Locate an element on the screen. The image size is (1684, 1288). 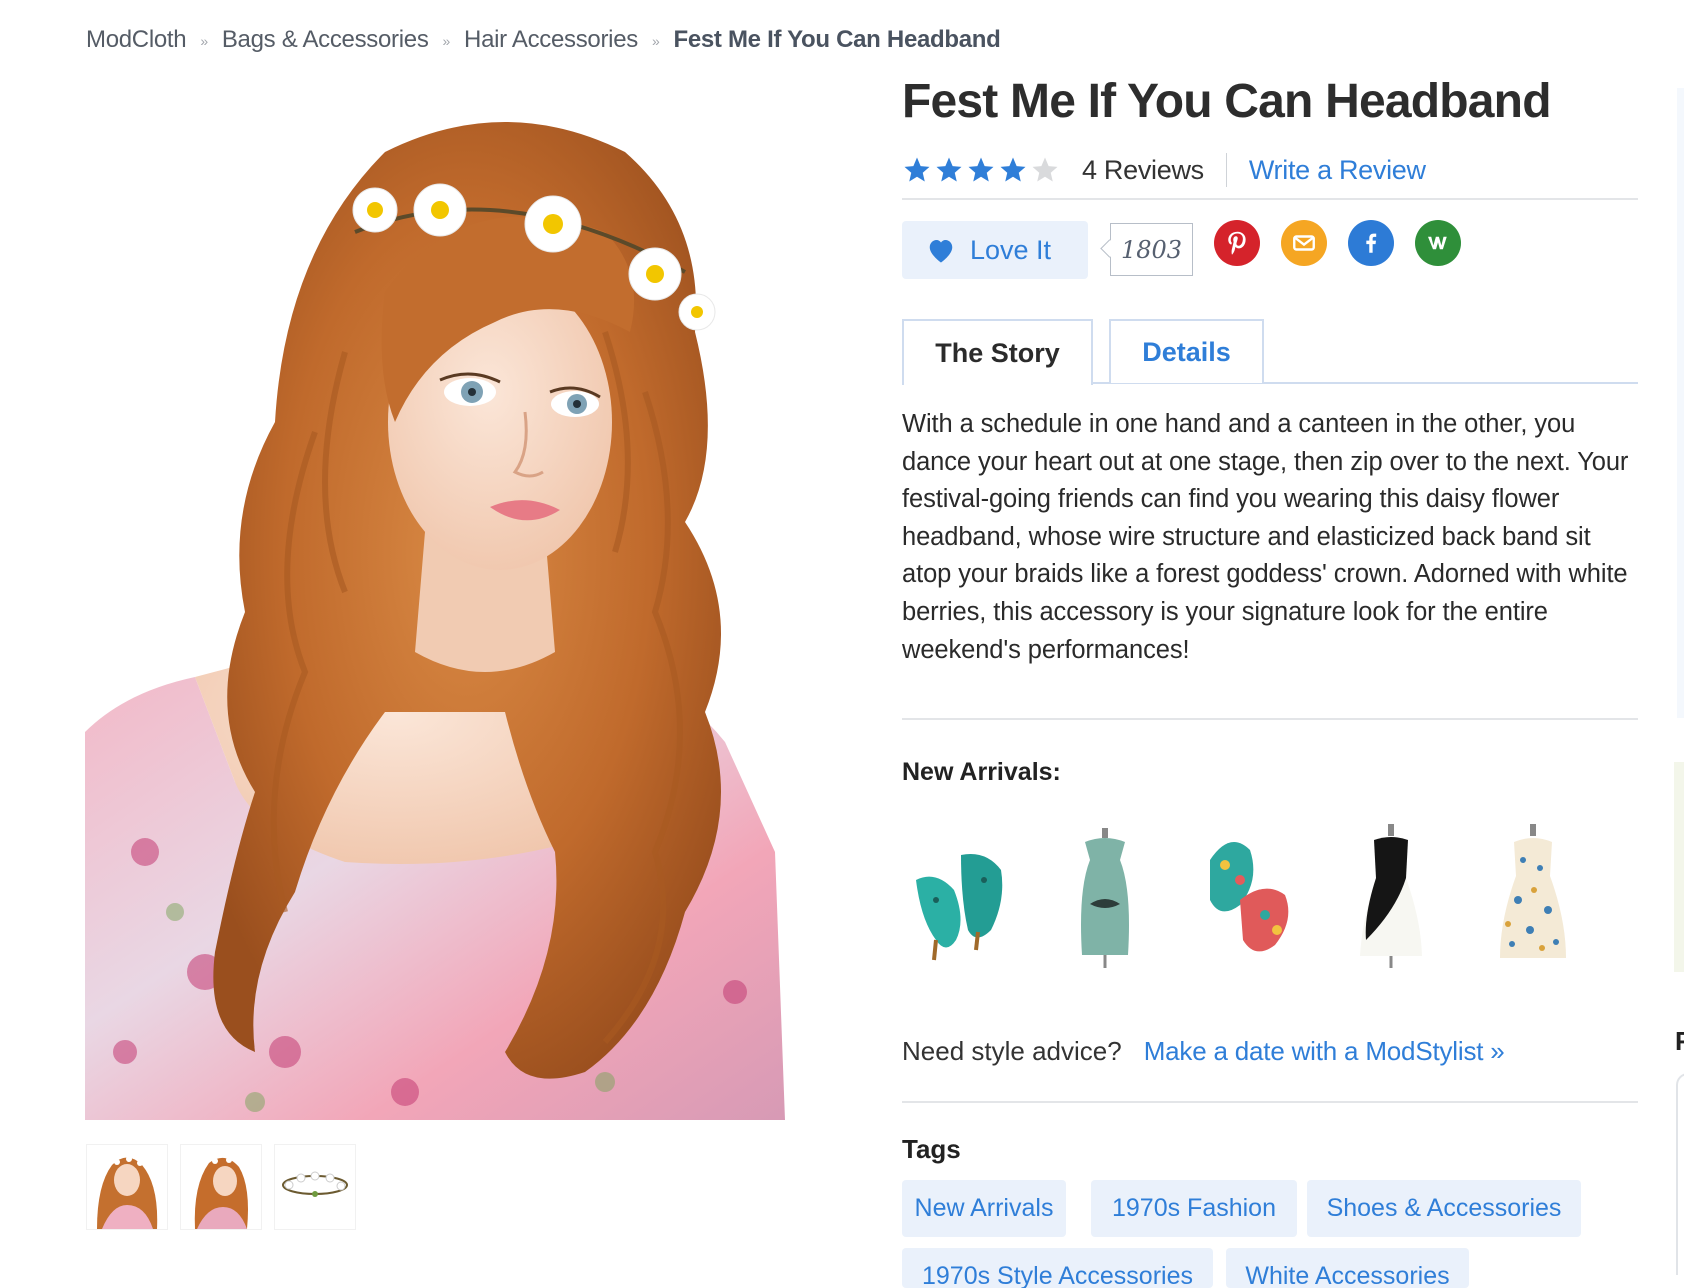
tag-shoes-accessories: Shoes & Accessories is located at coordinates (1444, 1208).